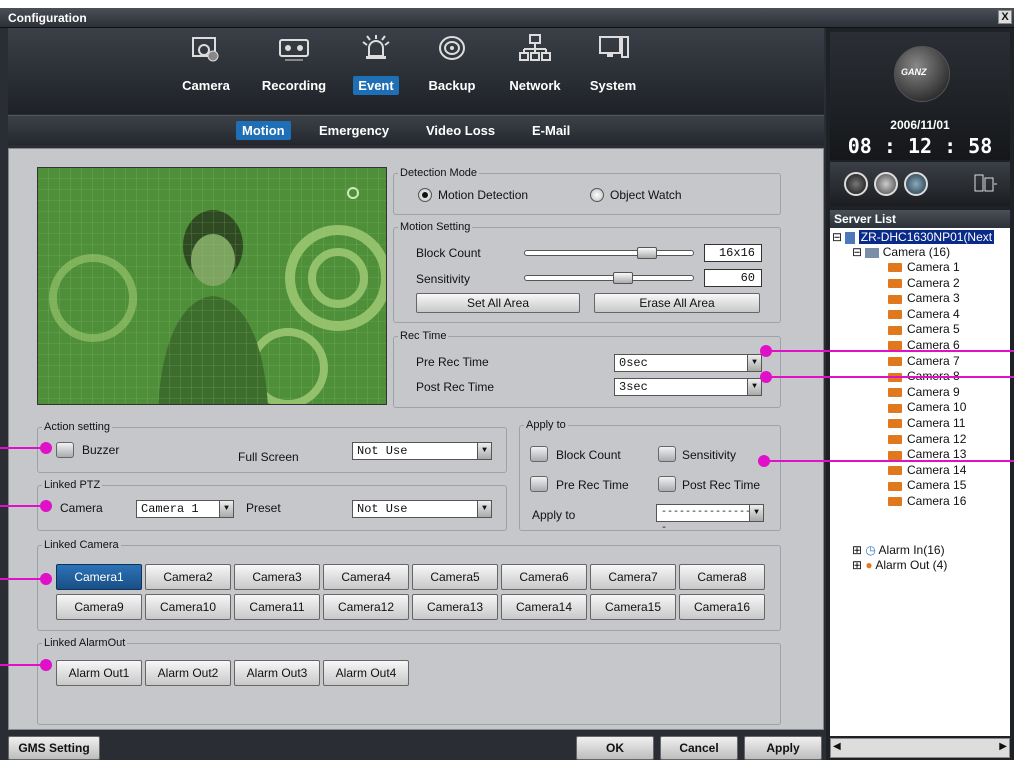 Image resolution: width=1014 pixels, height=760 pixels. I want to click on erase-all-area-button: Erase All Area, so click(677, 303).